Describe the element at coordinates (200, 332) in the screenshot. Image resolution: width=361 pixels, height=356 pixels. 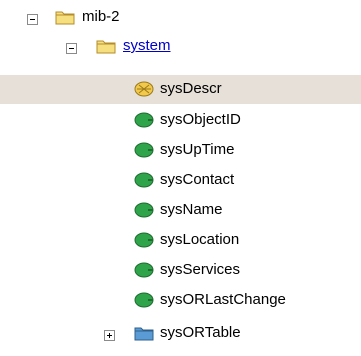
I see `tree-node-label: sysORTable` at that location.